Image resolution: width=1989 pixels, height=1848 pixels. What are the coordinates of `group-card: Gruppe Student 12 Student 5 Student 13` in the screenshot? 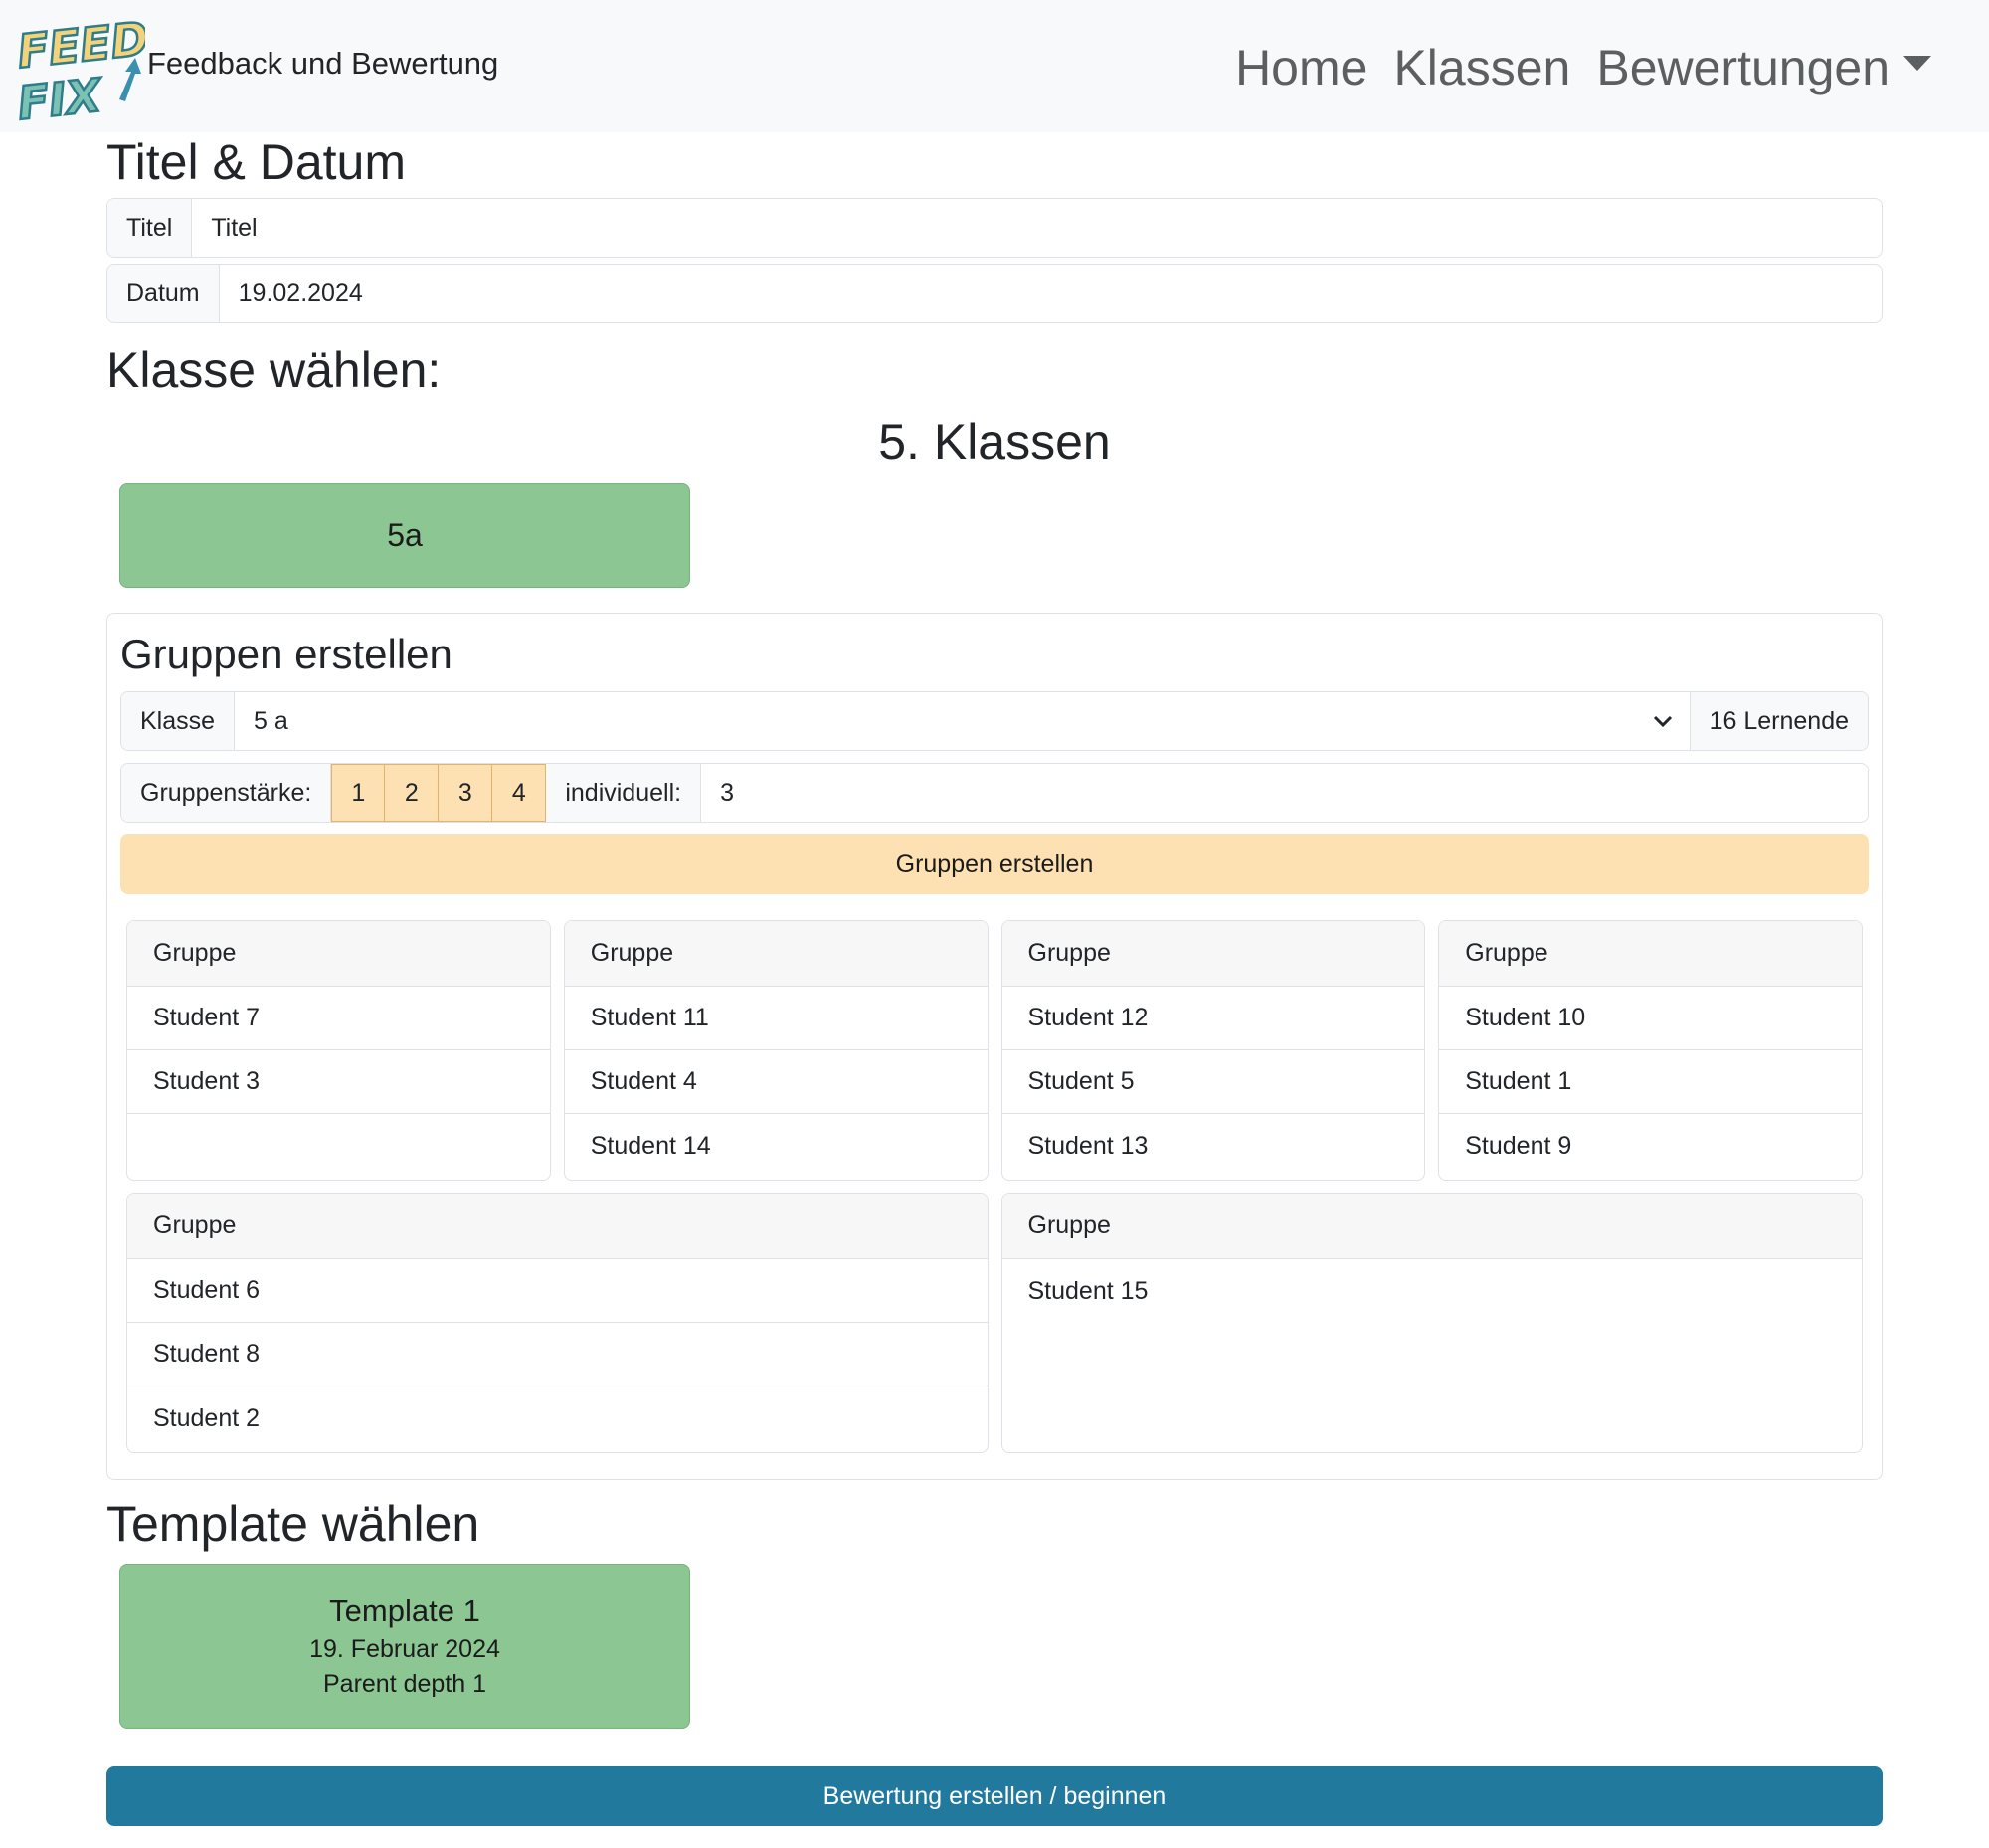 It's located at (1213, 1050).